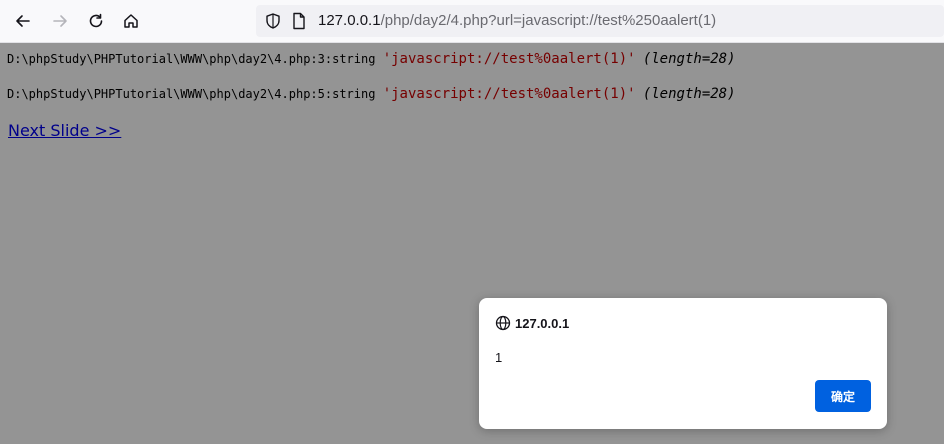 Image resolution: width=944 pixels, height=444 pixels. Describe the element at coordinates (503, 323) in the screenshot. I see `globe-icon` at that location.